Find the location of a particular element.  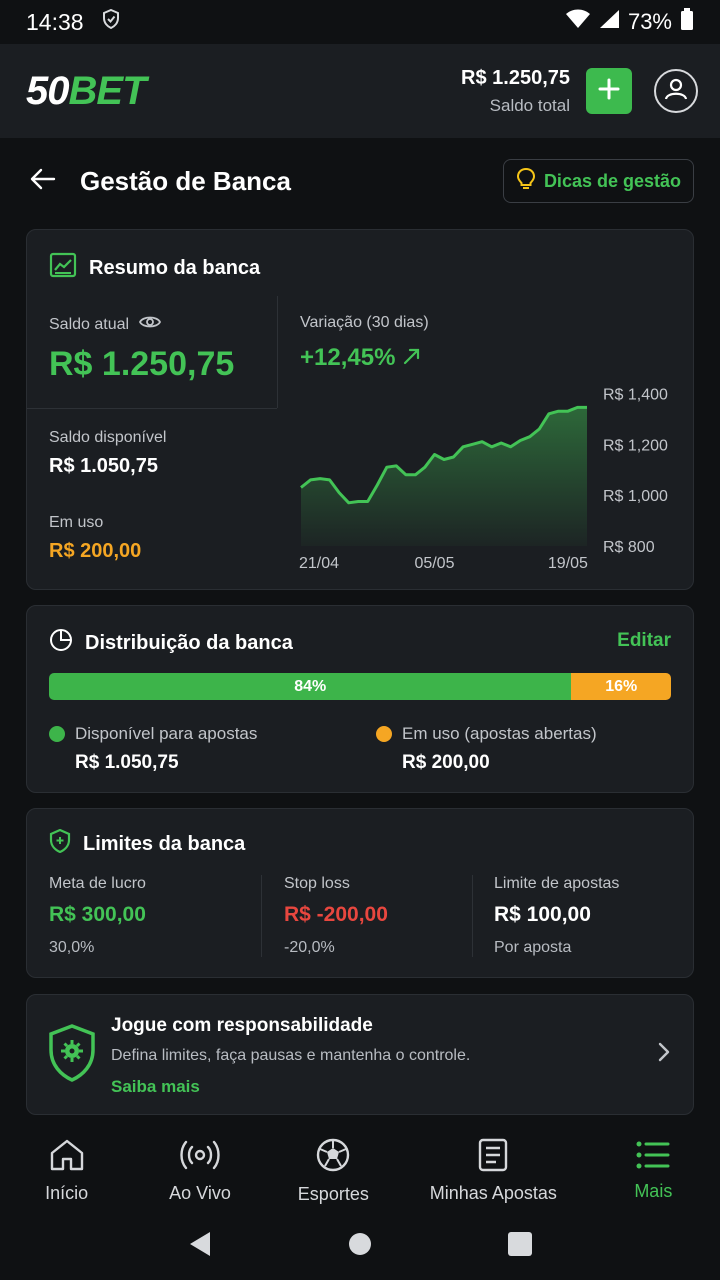

status-time: 14:38 is located at coordinates (55, 21).